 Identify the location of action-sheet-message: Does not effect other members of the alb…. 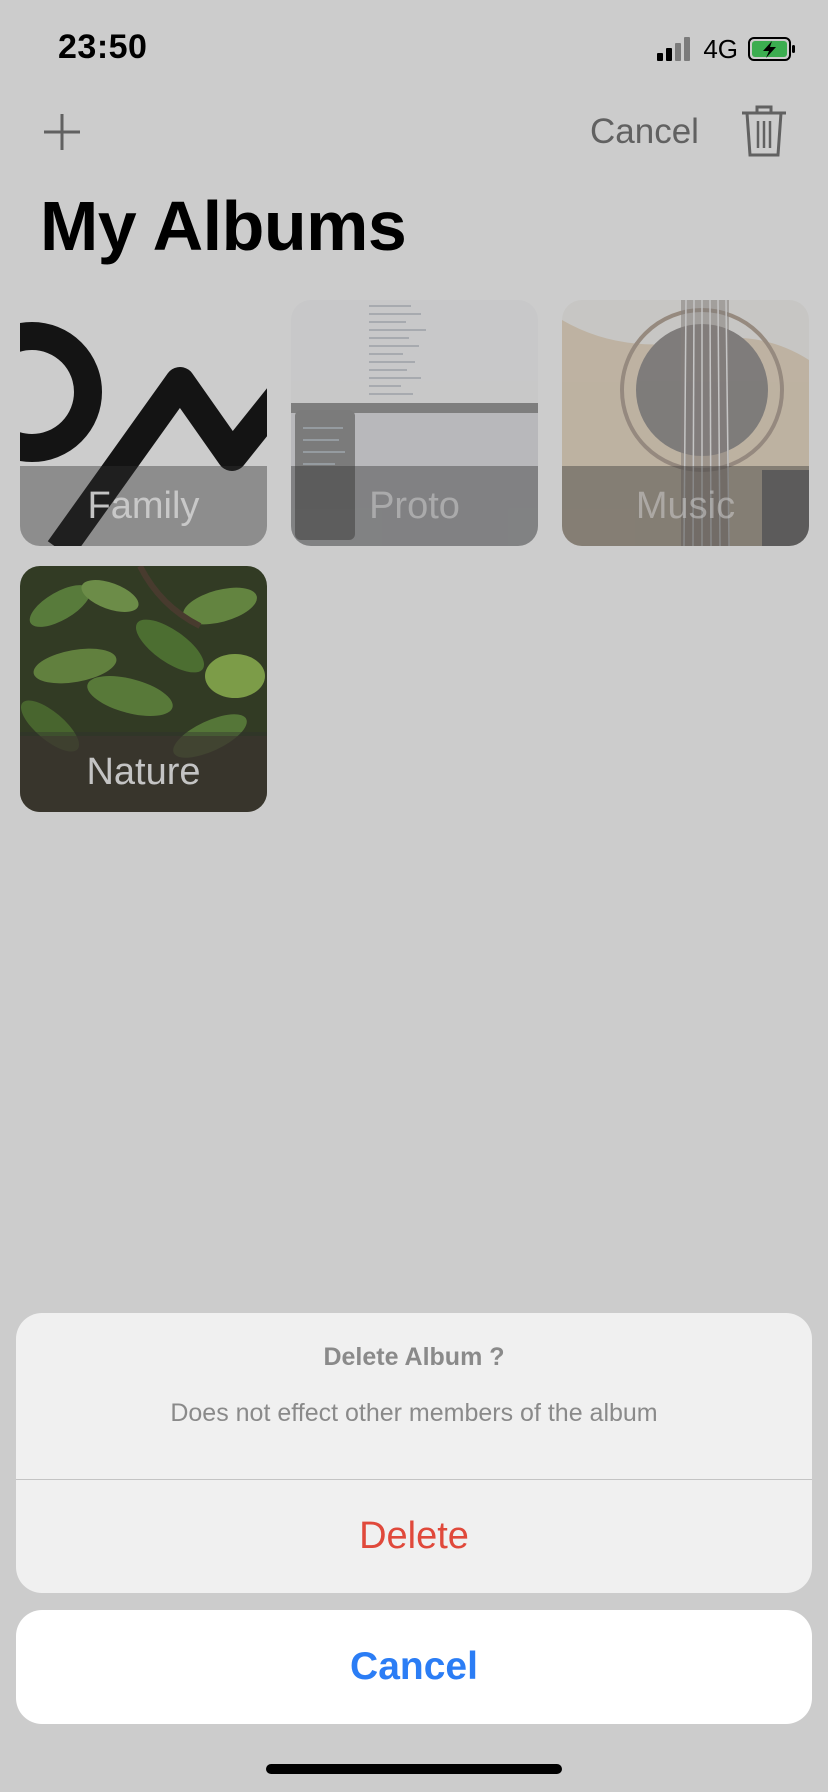
(414, 1413).